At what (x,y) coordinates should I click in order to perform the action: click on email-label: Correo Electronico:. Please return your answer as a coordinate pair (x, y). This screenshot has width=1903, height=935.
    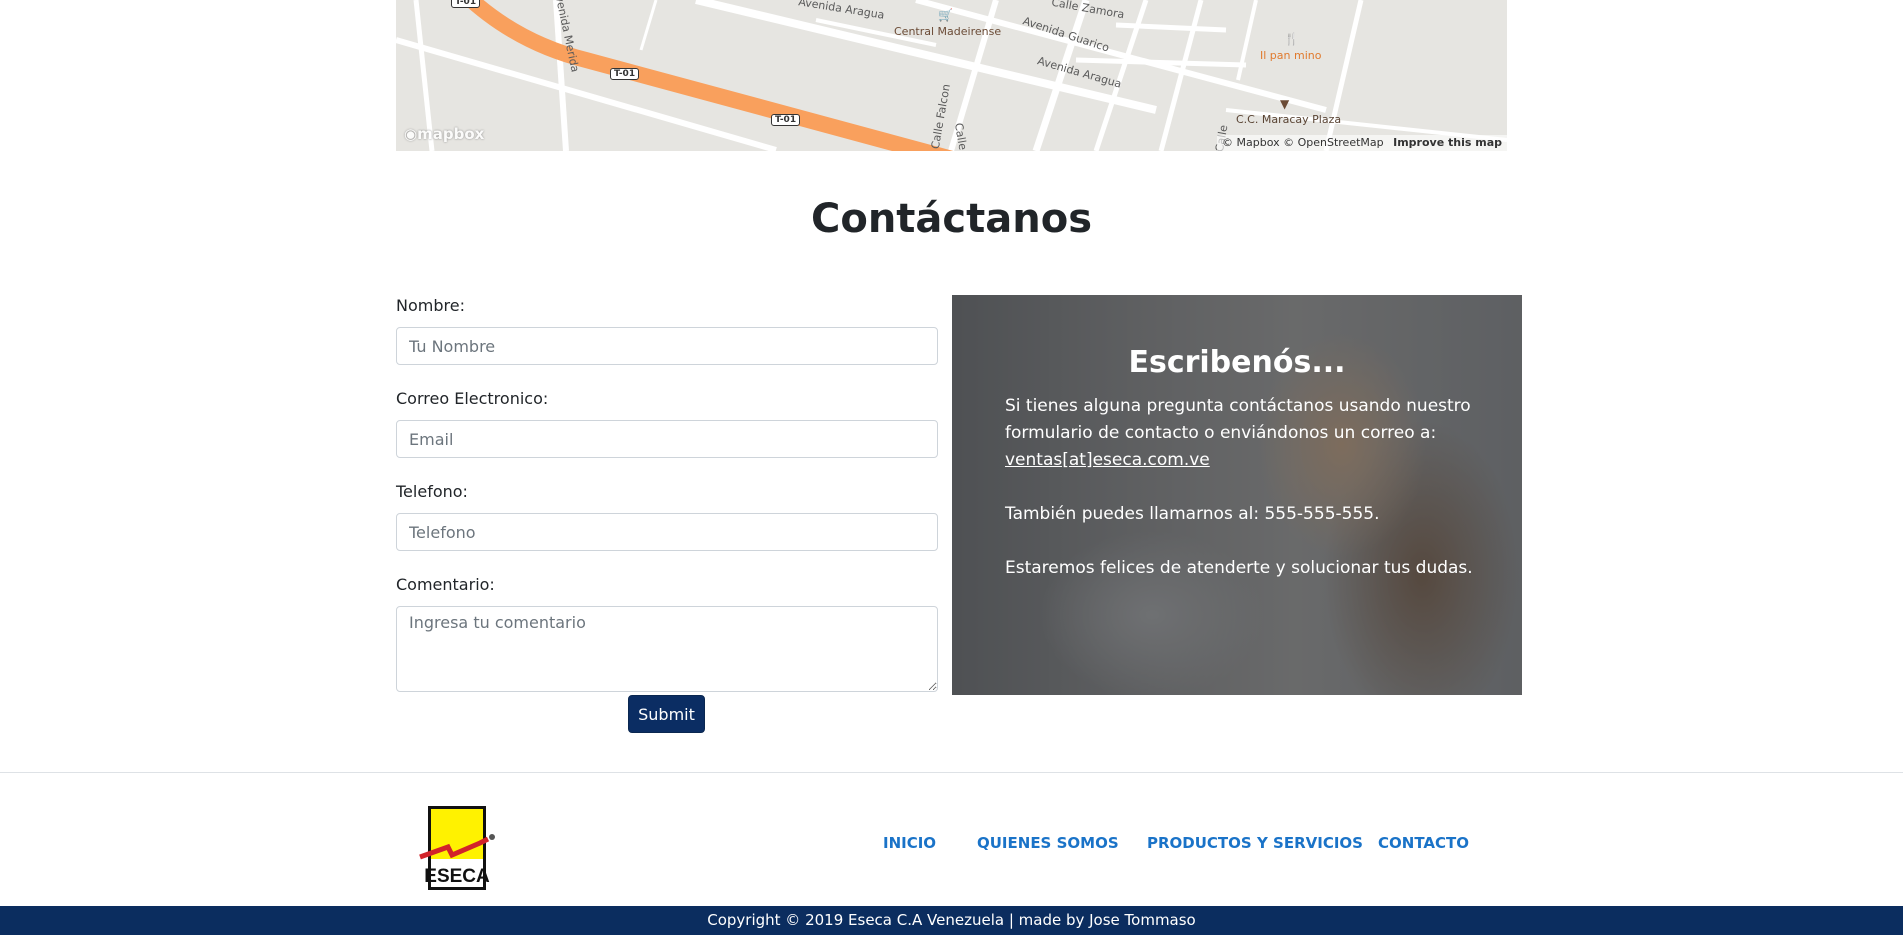
    Looking at the image, I should click on (472, 398).